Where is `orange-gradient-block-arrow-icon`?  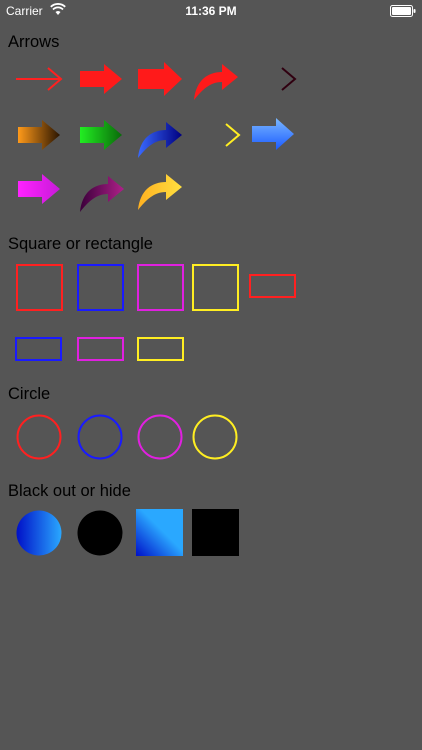
orange-gradient-block-arrow-icon is located at coordinates (39, 135).